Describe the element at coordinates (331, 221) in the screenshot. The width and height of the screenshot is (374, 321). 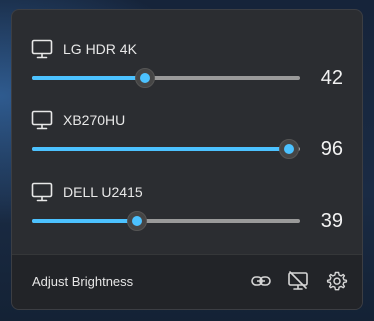
I see `brightness-value: 39` at that location.